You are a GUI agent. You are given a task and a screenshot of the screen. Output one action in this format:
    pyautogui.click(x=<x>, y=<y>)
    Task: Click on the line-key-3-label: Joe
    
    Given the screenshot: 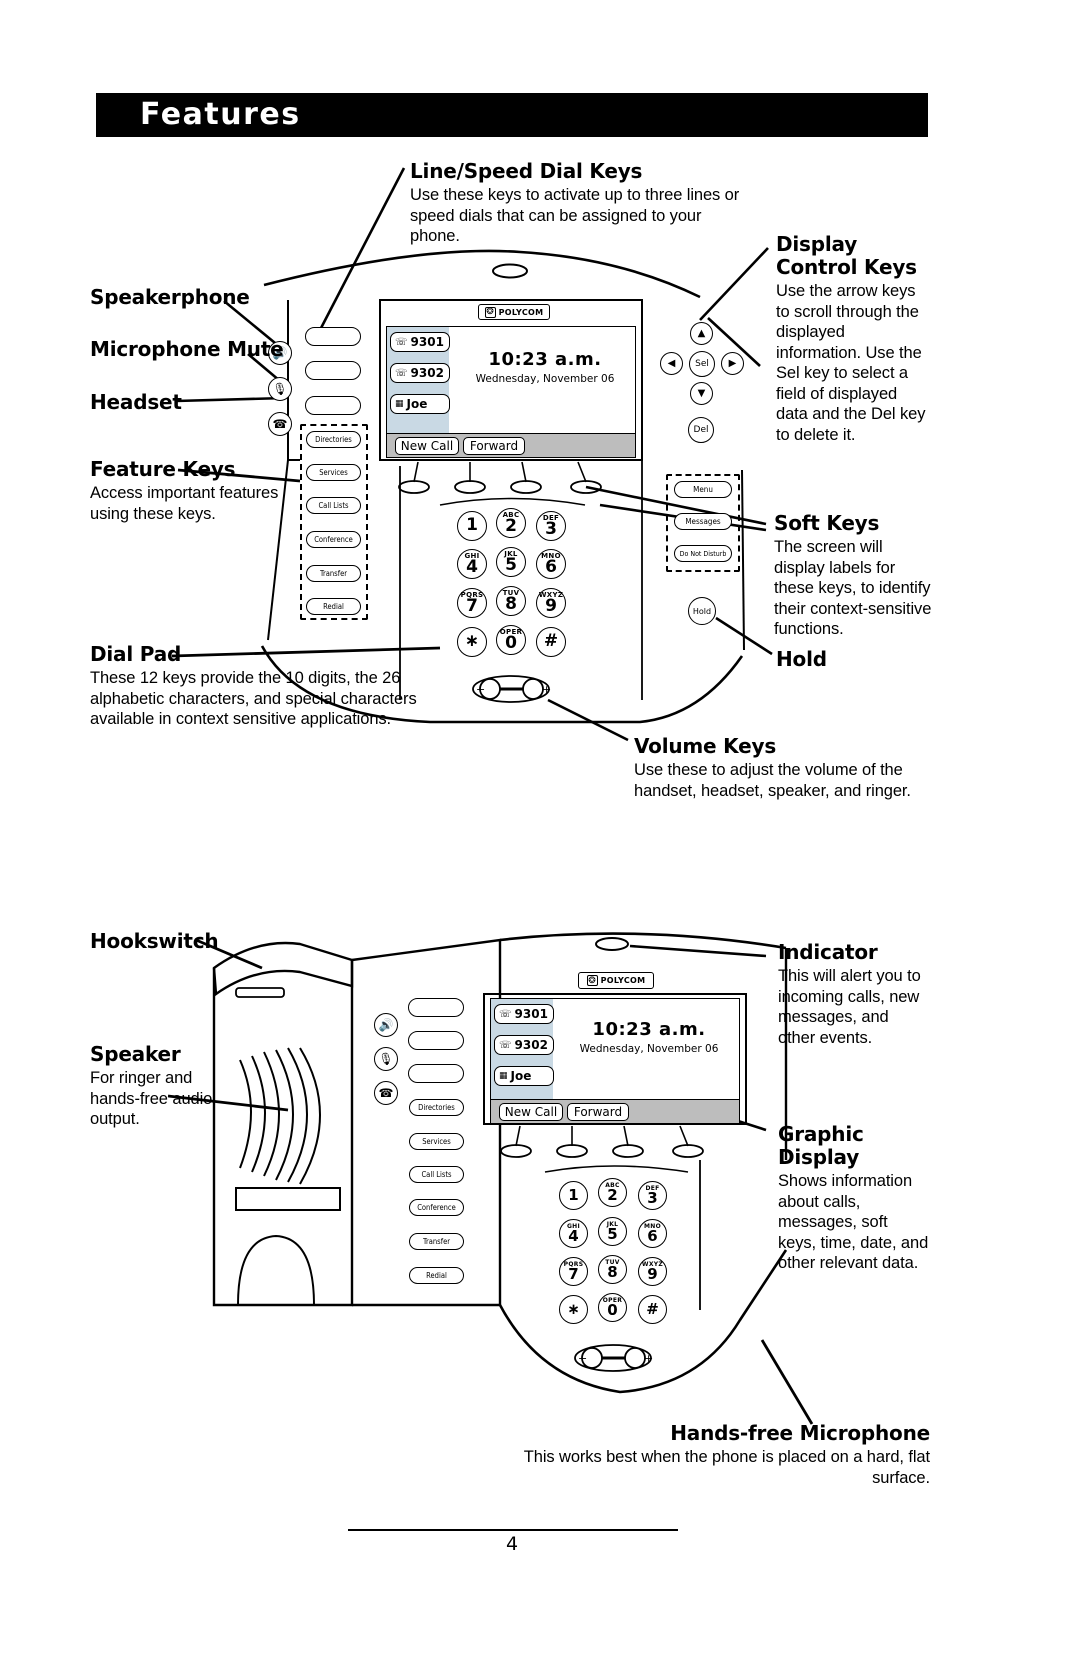 What is the action you would take?
    pyautogui.click(x=521, y=1076)
    